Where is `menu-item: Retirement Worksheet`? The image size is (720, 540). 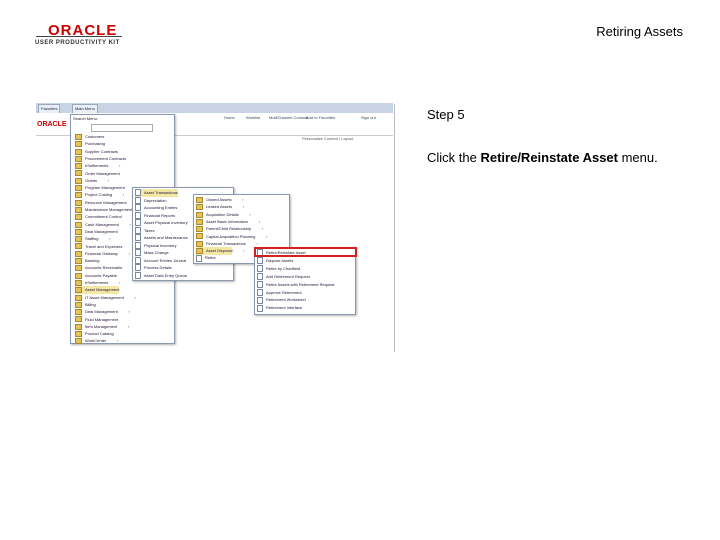
menu-item: Retirement Worksheet is located at coordinates (281, 300).